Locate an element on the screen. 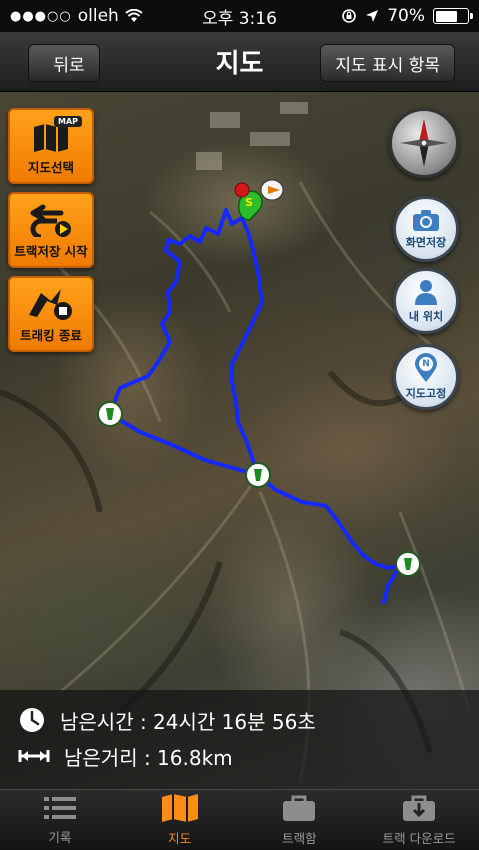 Image resolution: width=479 pixels, height=850 pixels. compass-button is located at coordinates (424, 143).